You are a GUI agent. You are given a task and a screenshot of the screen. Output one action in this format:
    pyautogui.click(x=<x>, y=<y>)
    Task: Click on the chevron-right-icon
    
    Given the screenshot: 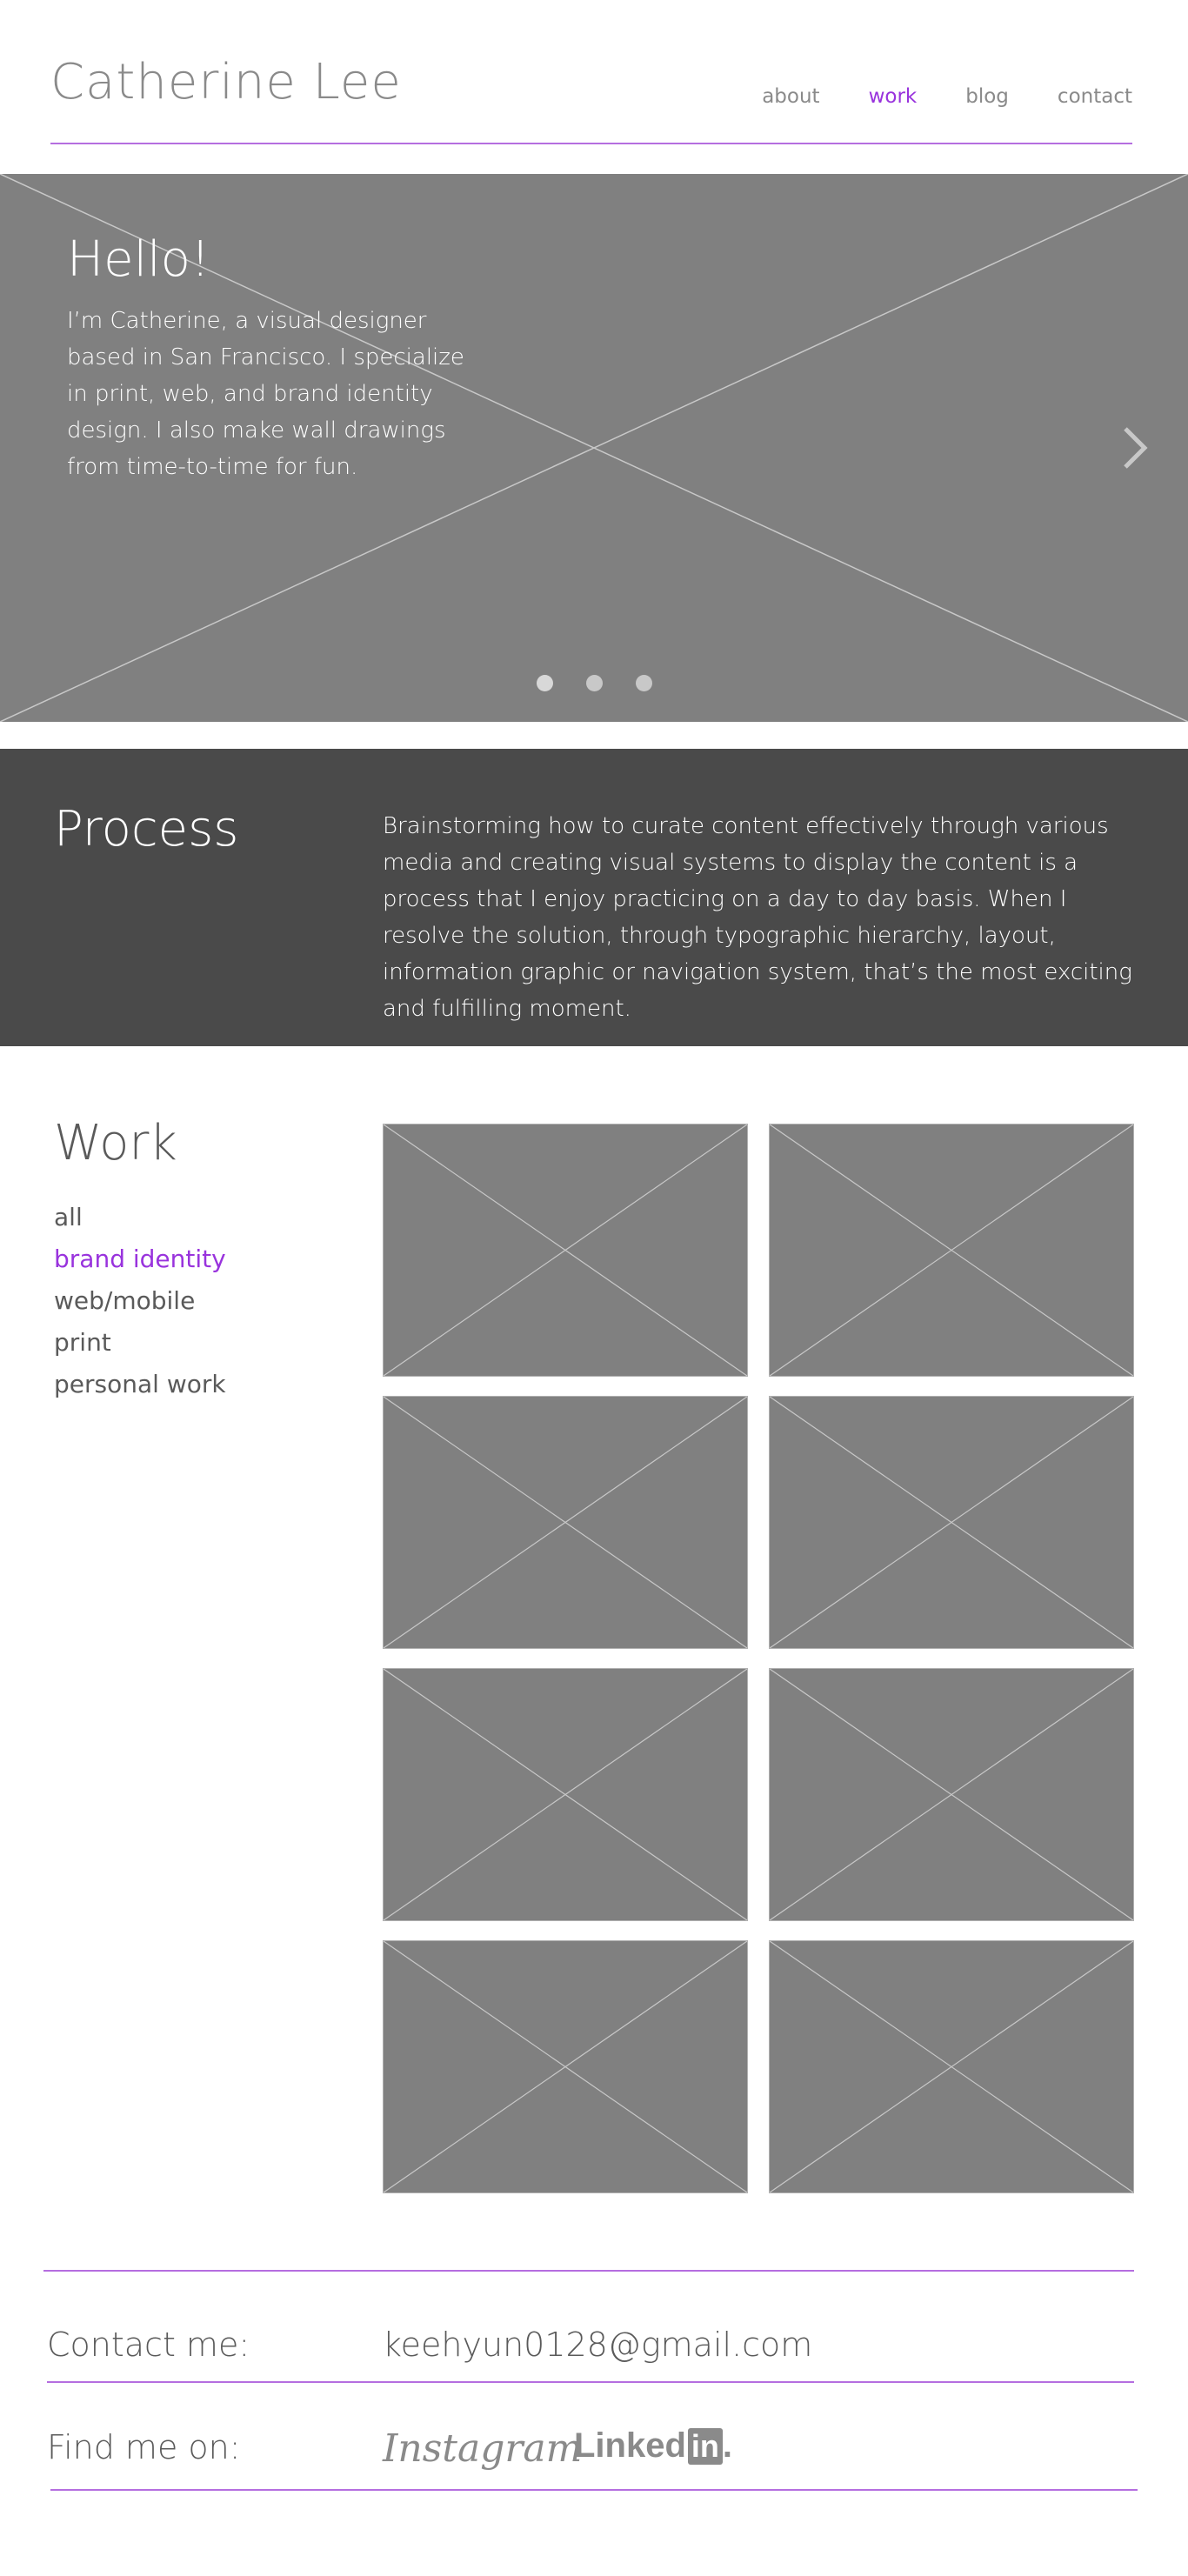 What is the action you would take?
    pyautogui.click(x=1135, y=448)
    